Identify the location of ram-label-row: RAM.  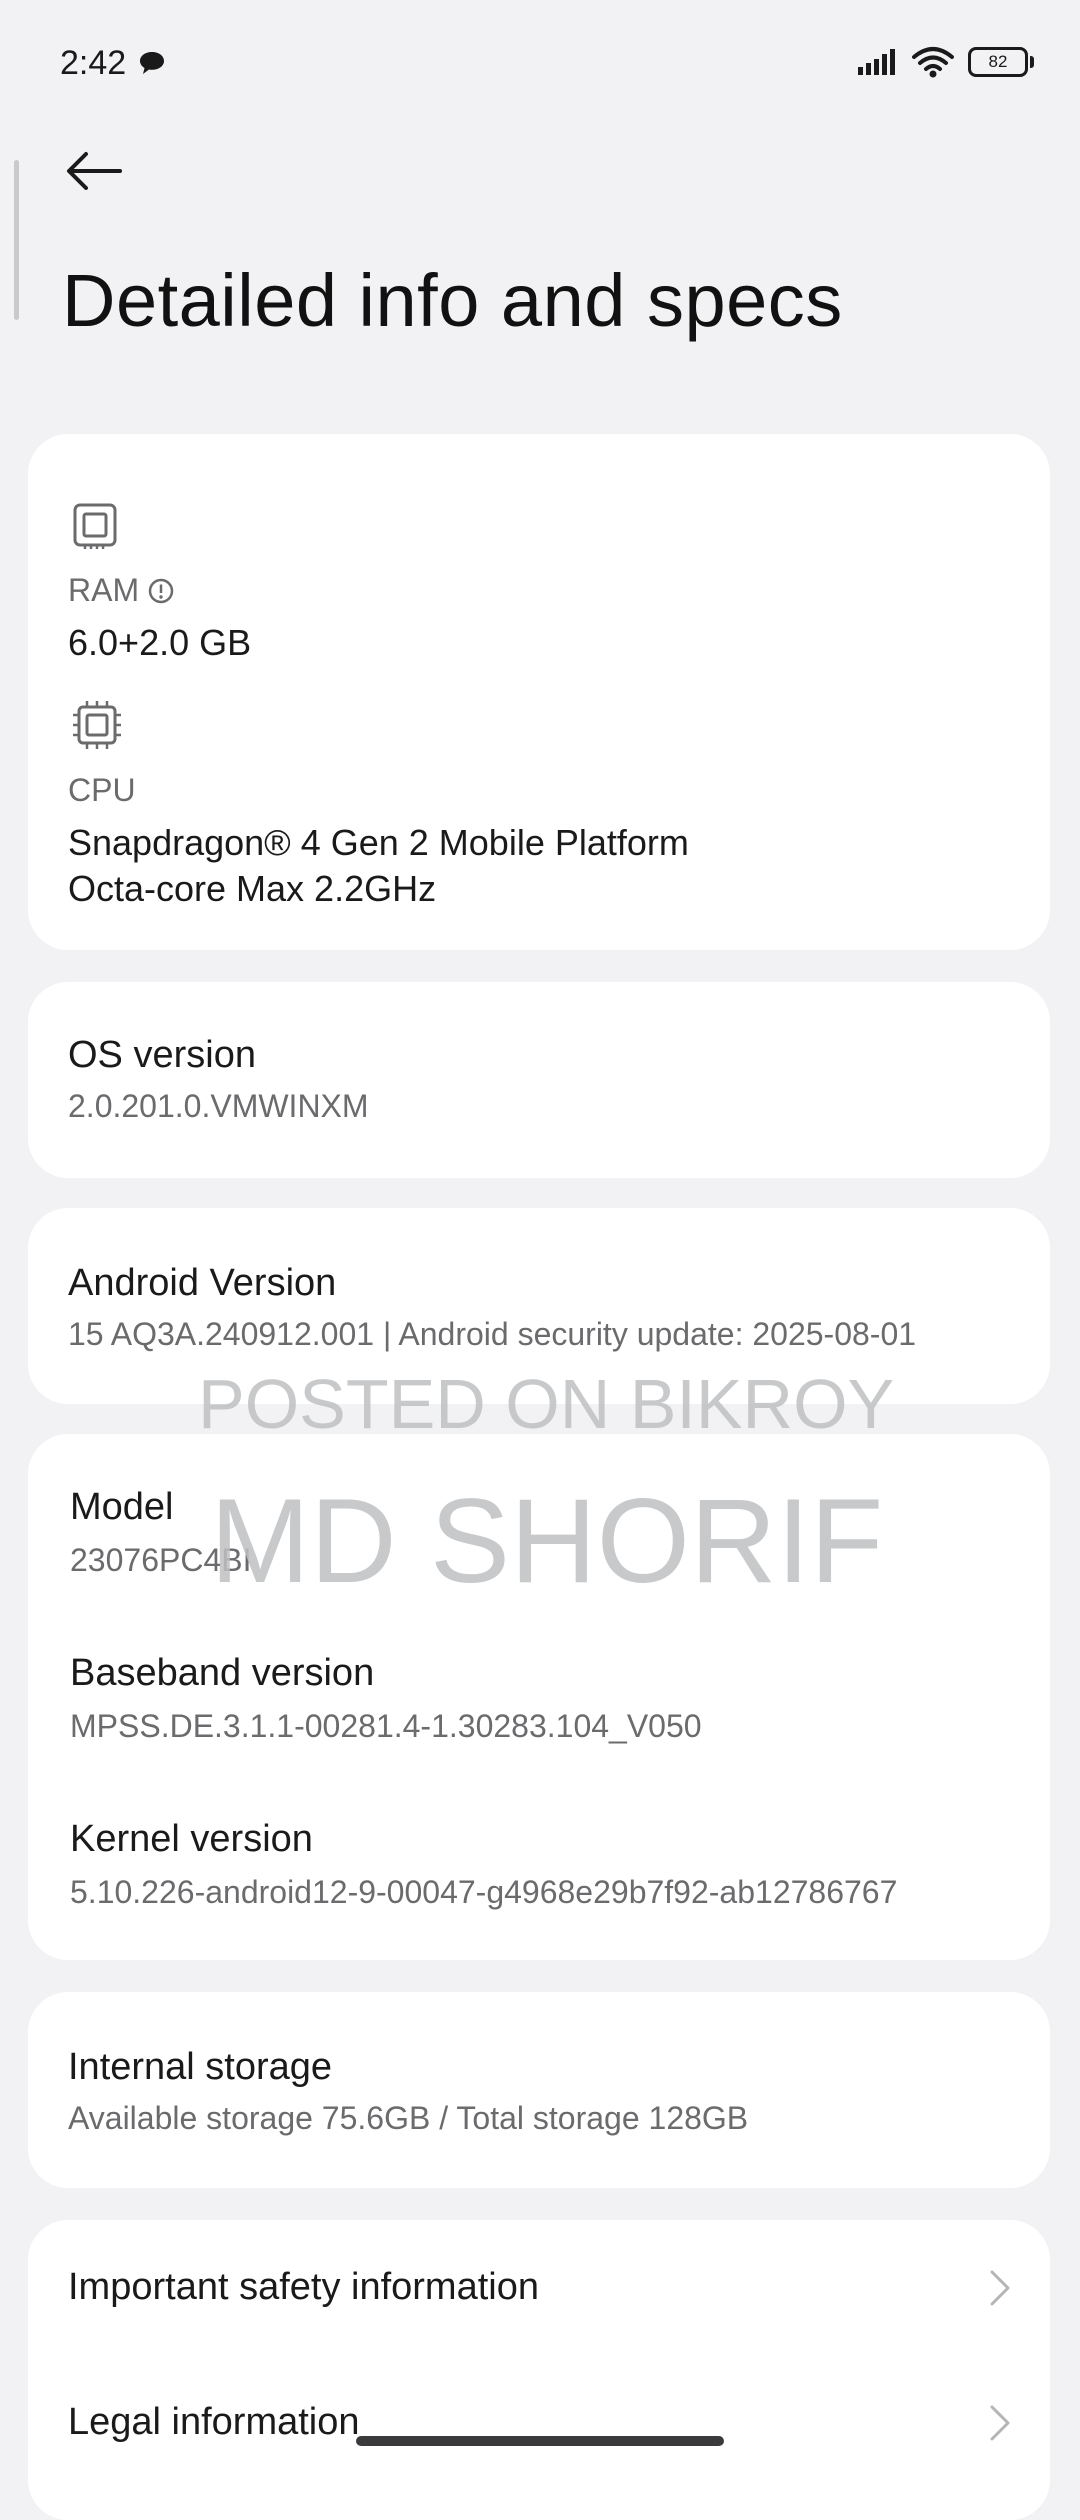
(121, 590).